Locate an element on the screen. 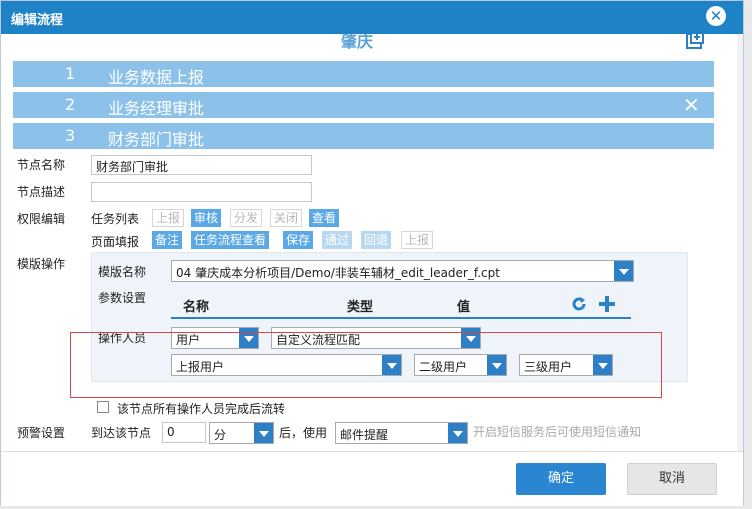 This screenshot has height=509, width=752. param-label: 参数设置 is located at coordinates (122, 298).